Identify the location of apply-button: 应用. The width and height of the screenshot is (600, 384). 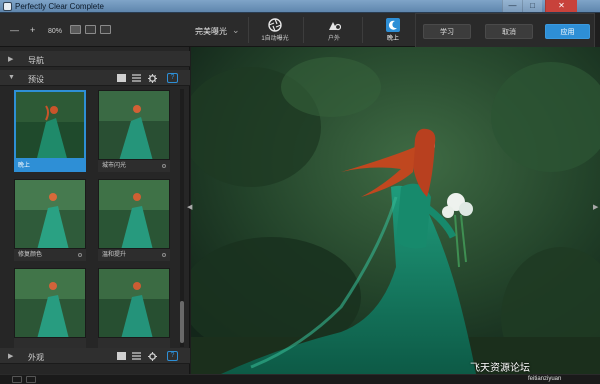
(567, 31).